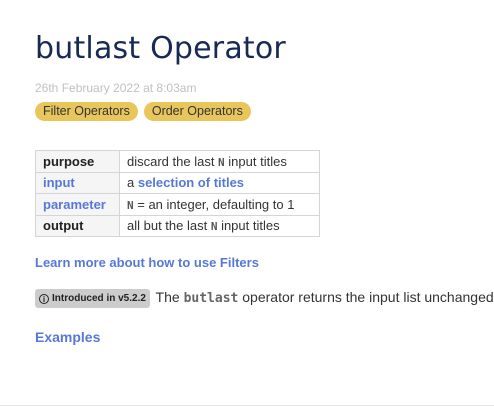  I want to click on row-value-output: all but the last N input titles, so click(219, 225).